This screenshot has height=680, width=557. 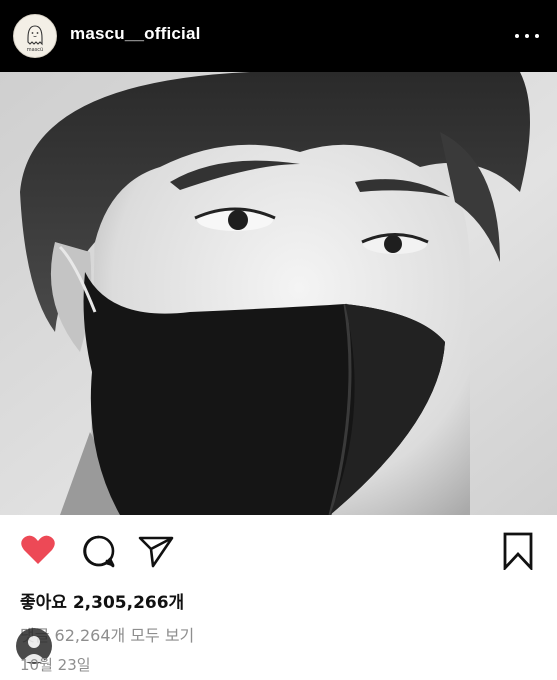 What do you see at coordinates (135, 34) in the screenshot?
I see `post-username: mascu__official` at bounding box center [135, 34].